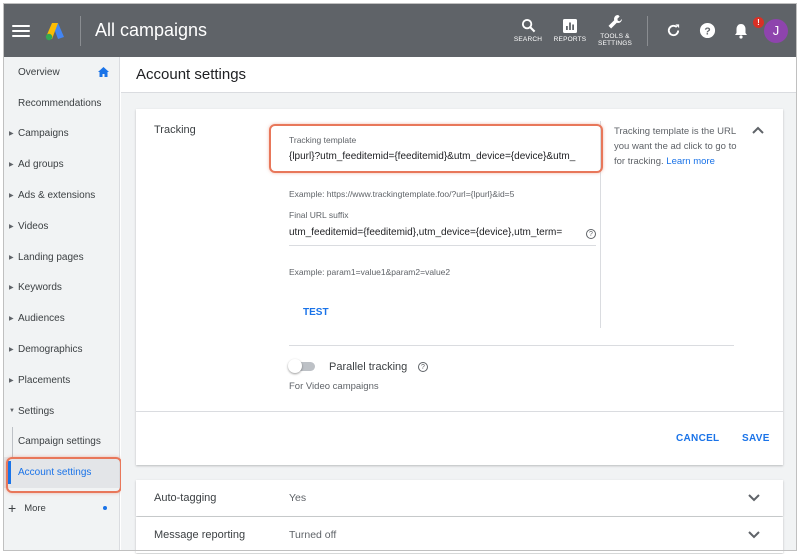 Image resolution: width=800 pixels, height=554 pixels. Describe the element at coordinates (511, 345) in the screenshot. I see `section-divider` at that location.